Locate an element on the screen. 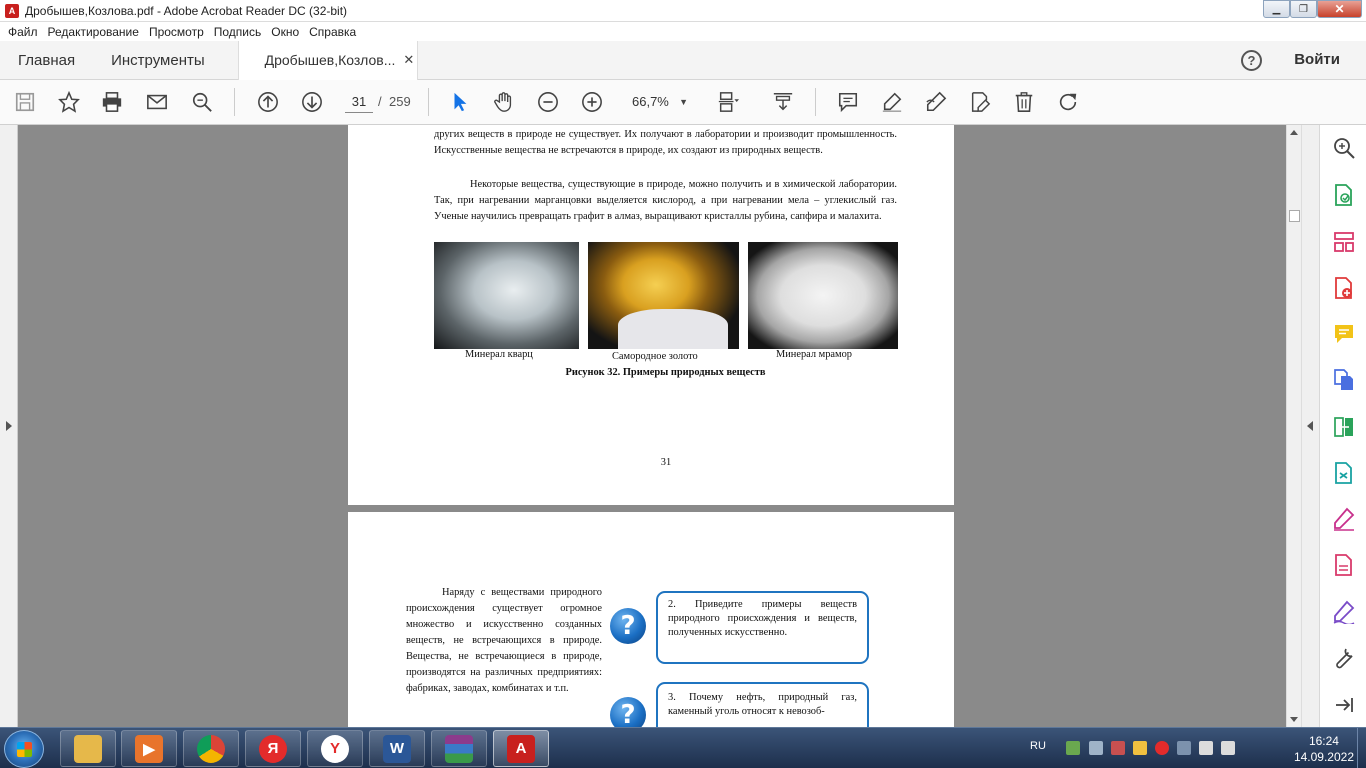  antivirus-icon is located at coordinates (1118, 748).